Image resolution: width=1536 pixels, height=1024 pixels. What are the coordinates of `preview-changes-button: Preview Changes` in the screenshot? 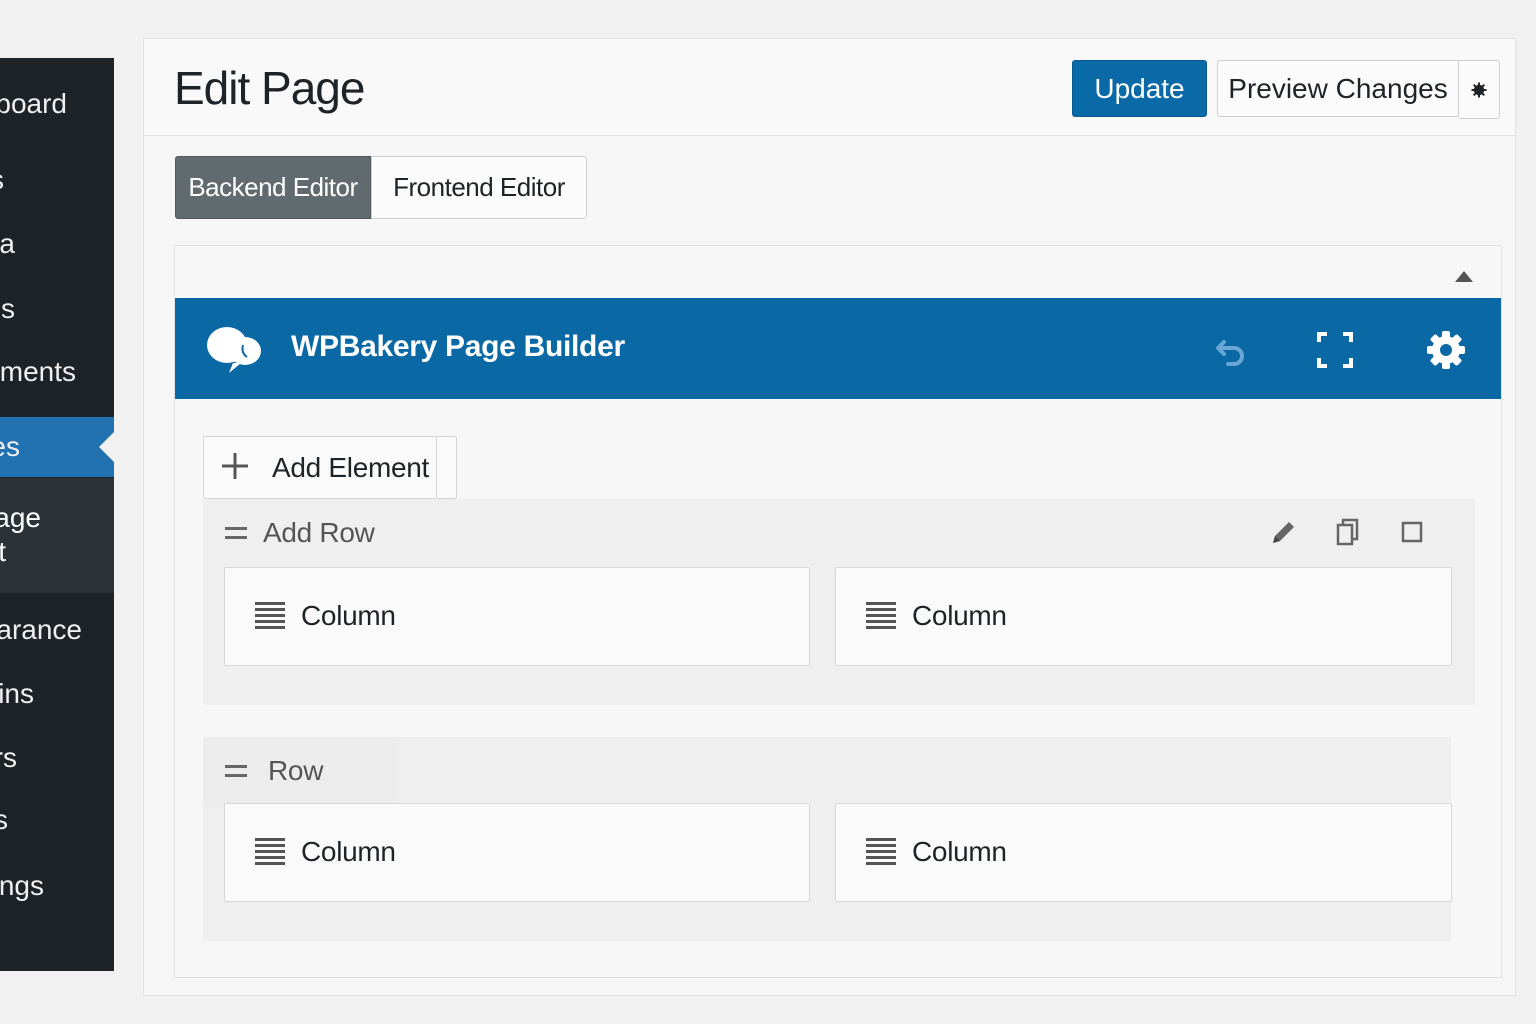 It's located at (1338, 88).